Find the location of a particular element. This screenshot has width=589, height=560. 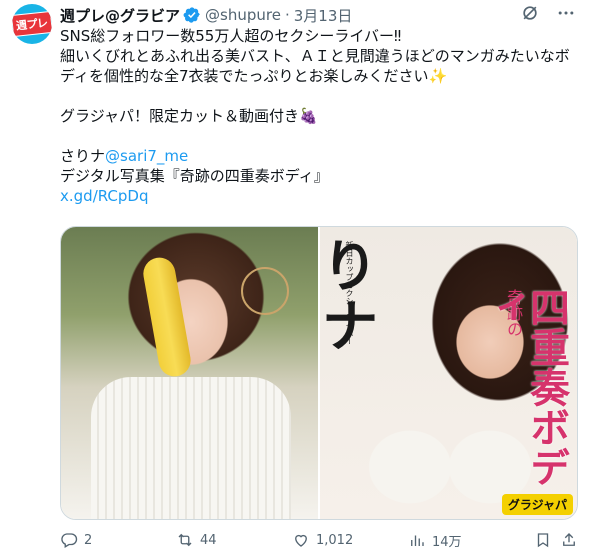

cover-title: 四重奏ボディ is located at coordinates (525, 387).